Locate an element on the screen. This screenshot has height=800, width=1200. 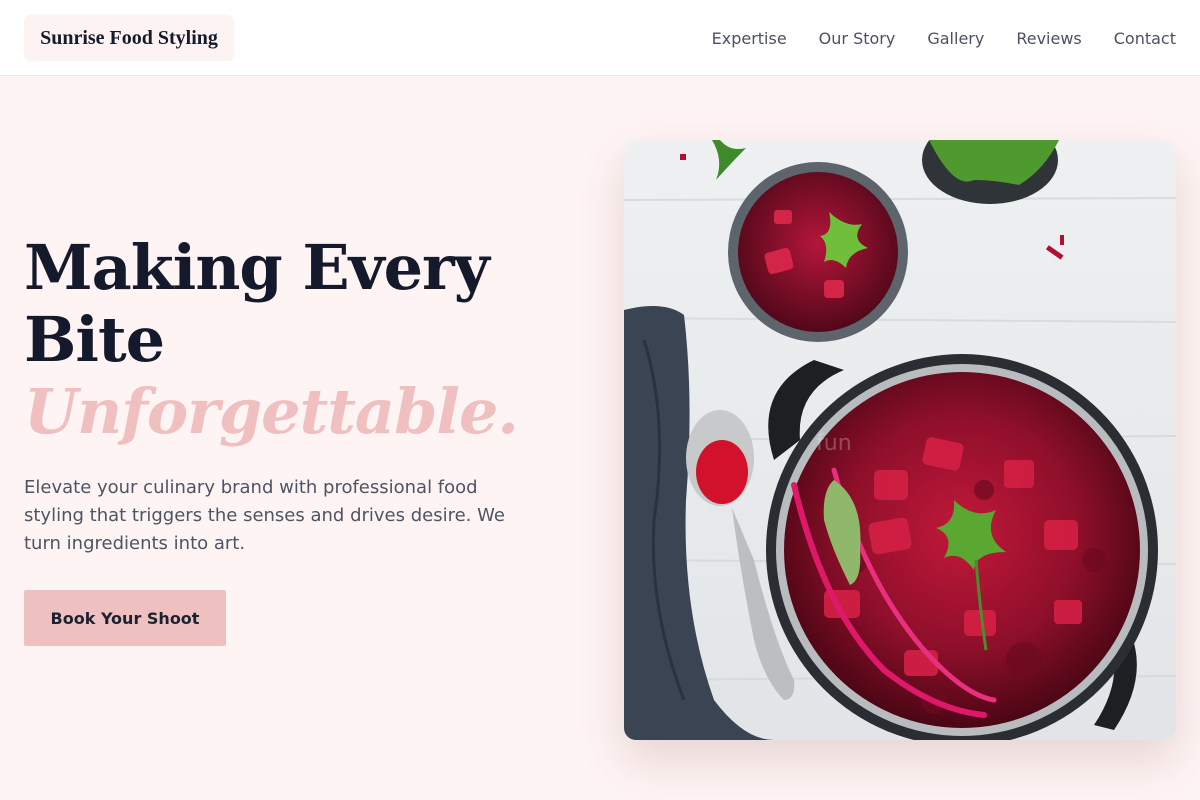
nav-link-reviews: Reviews is located at coordinates (1048, 38).